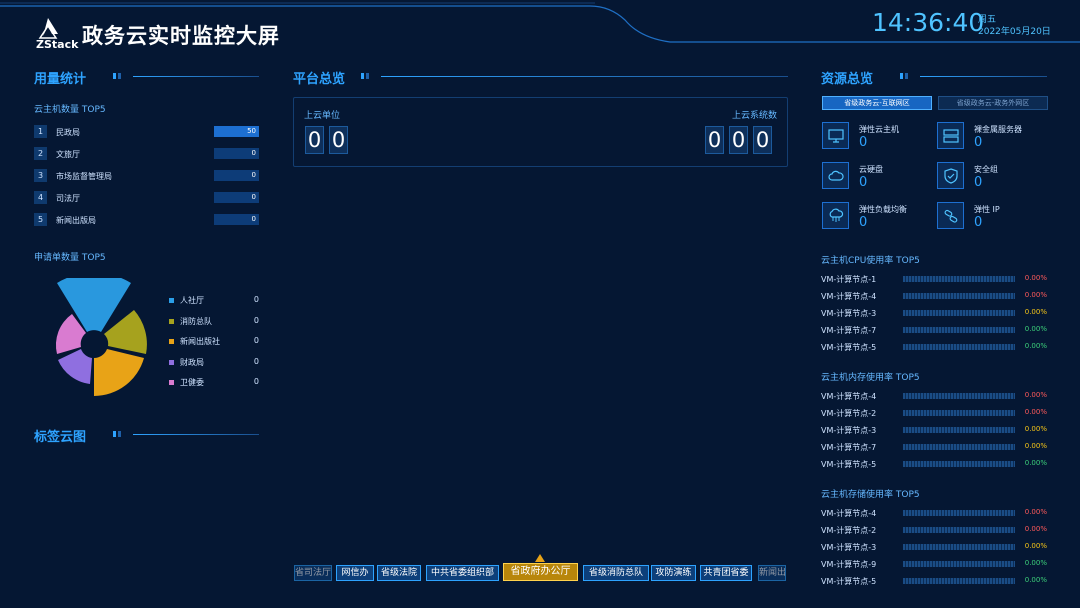  I want to click on rank-row: 4 司法厅 0, so click(146, 198).